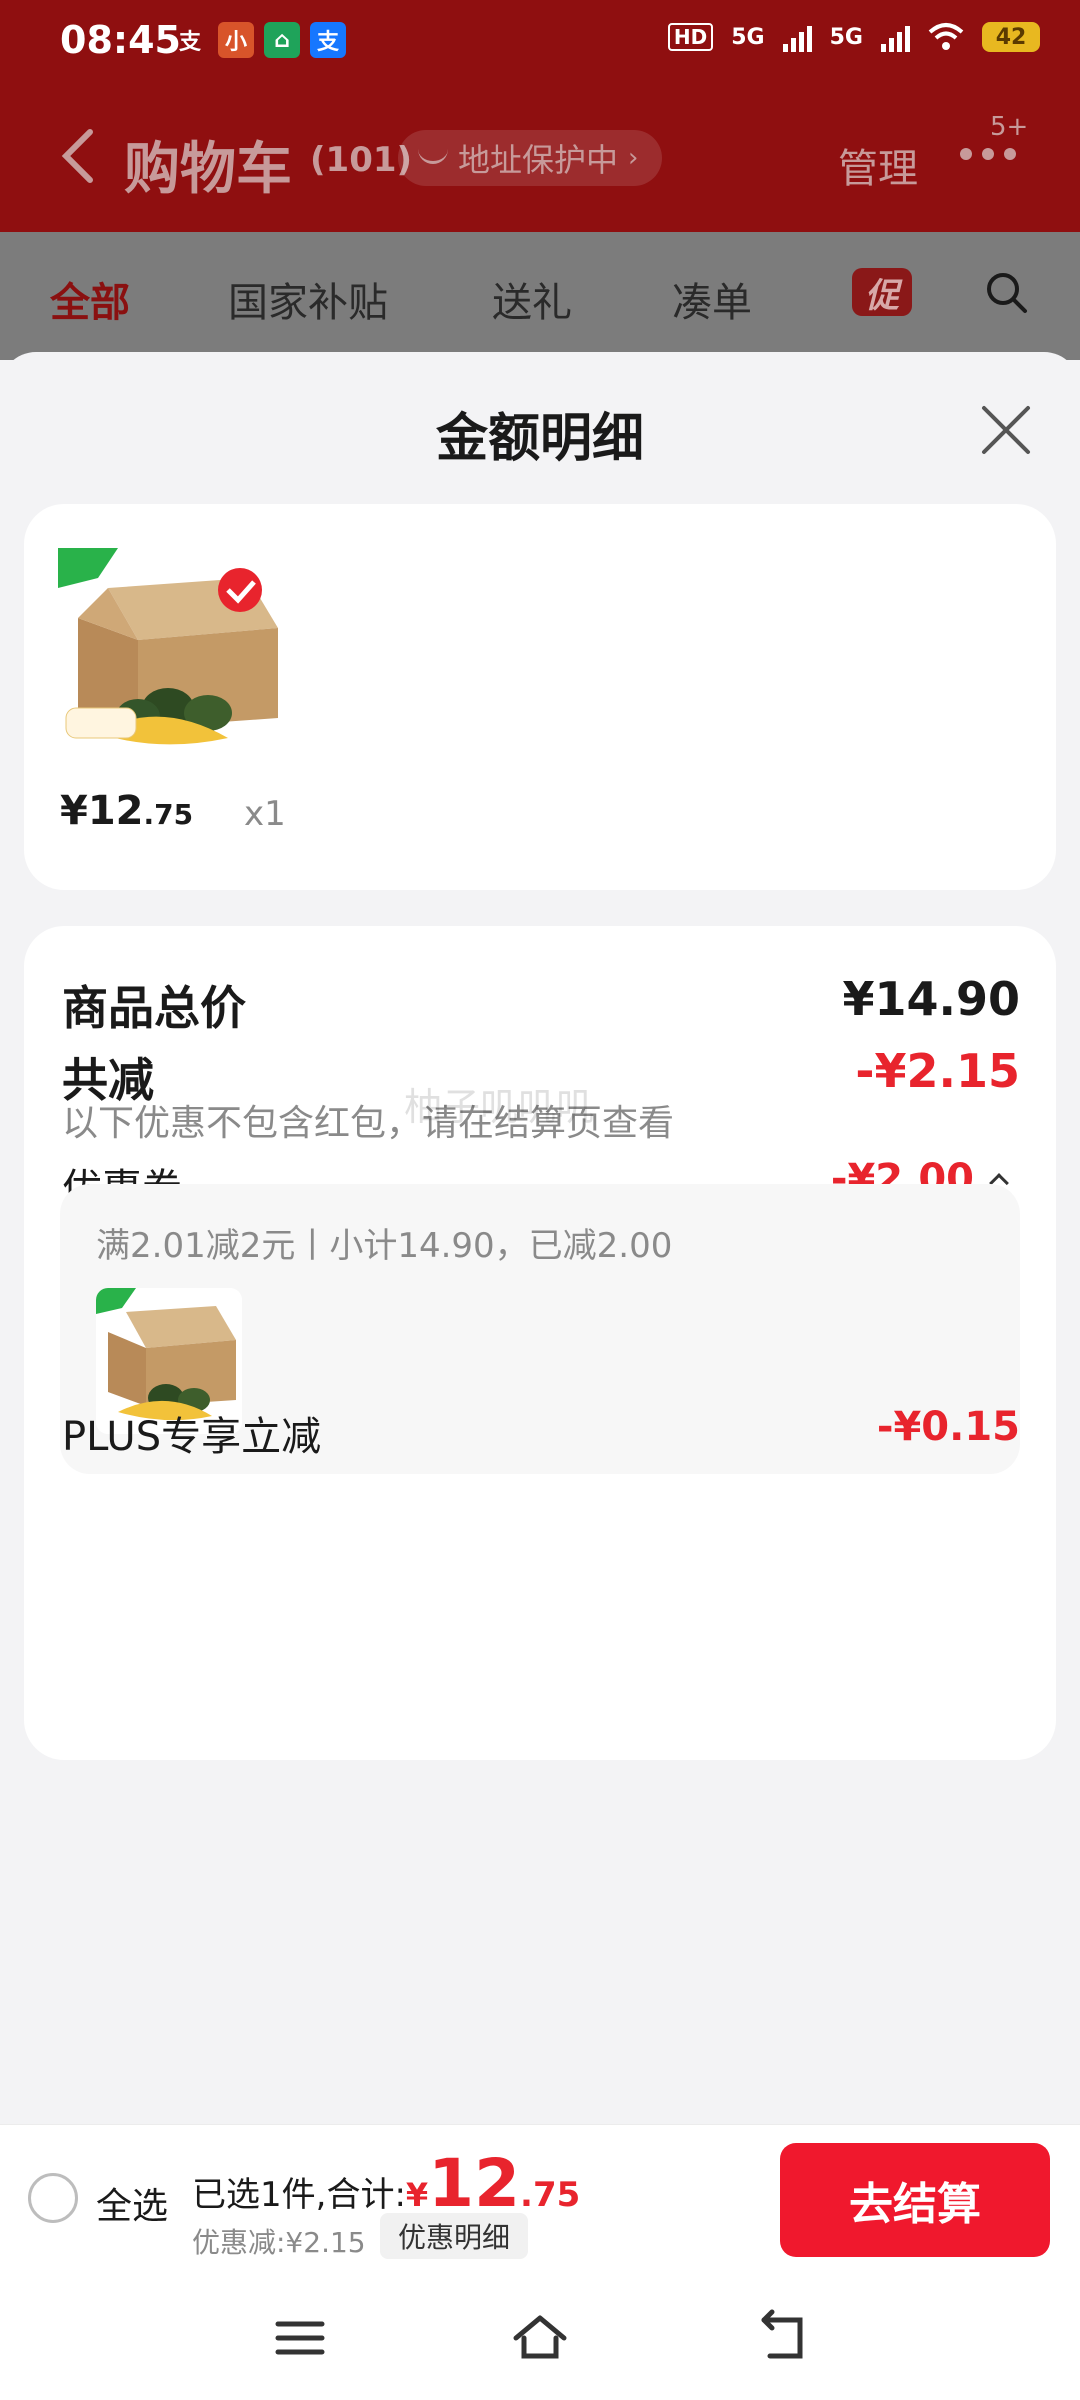 This screenshot has width=1080, height=2400. What do you see at coordinates (633, 158) in the screenshot?
I see `chevron-right-icon: ›` at bounding box center [633, 158].